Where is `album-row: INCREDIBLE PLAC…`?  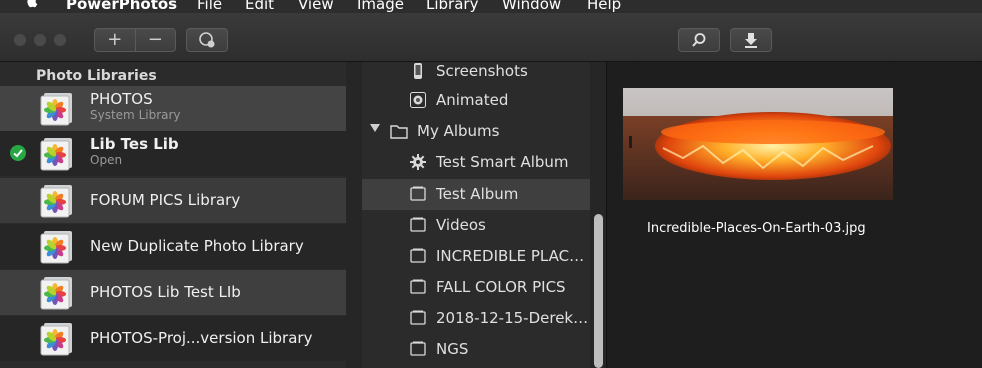
album-row: INCREDIBLE PLAC… is located at coordinates (476, 256).